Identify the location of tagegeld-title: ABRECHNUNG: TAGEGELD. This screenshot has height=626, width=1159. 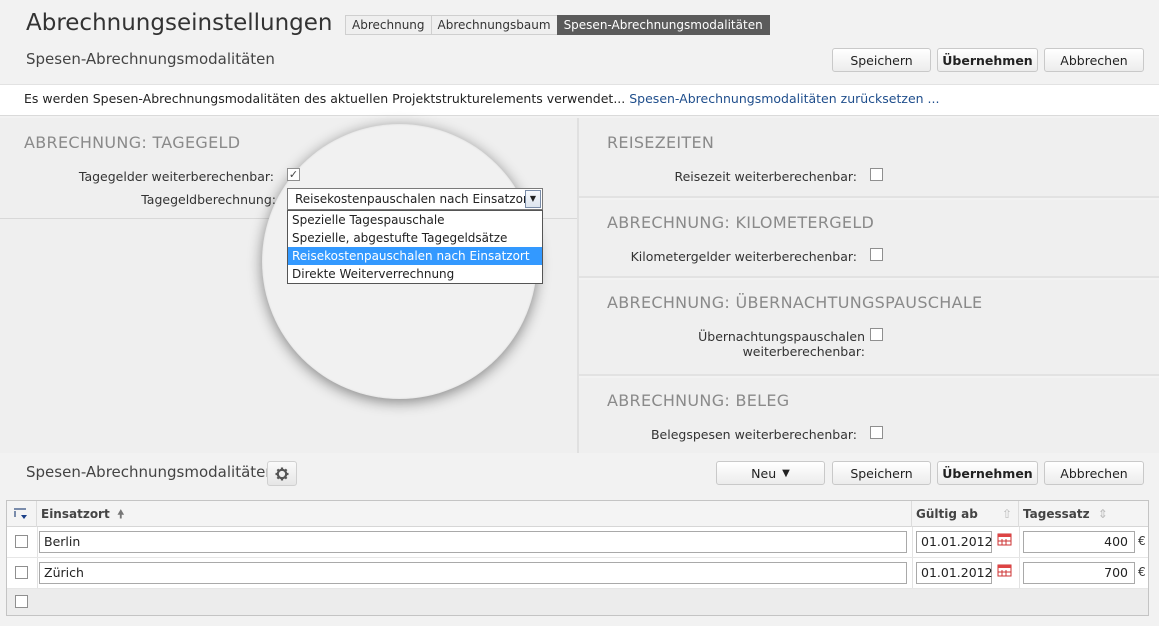
(132, 142).